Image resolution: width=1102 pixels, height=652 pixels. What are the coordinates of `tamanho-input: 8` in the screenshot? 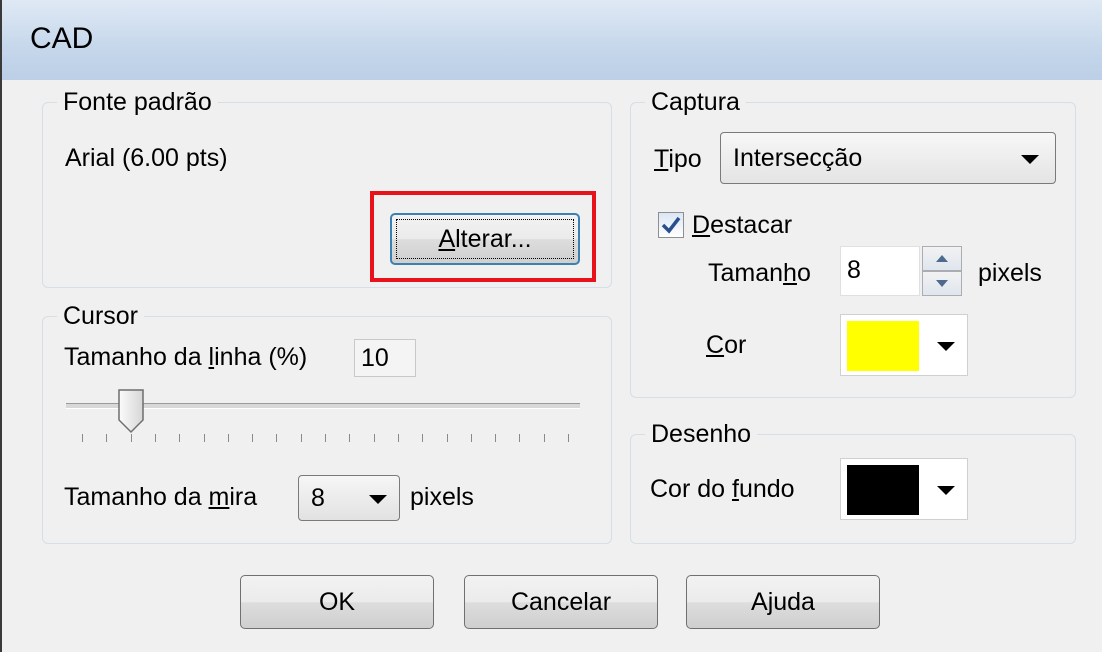 It's located at (880, 271).